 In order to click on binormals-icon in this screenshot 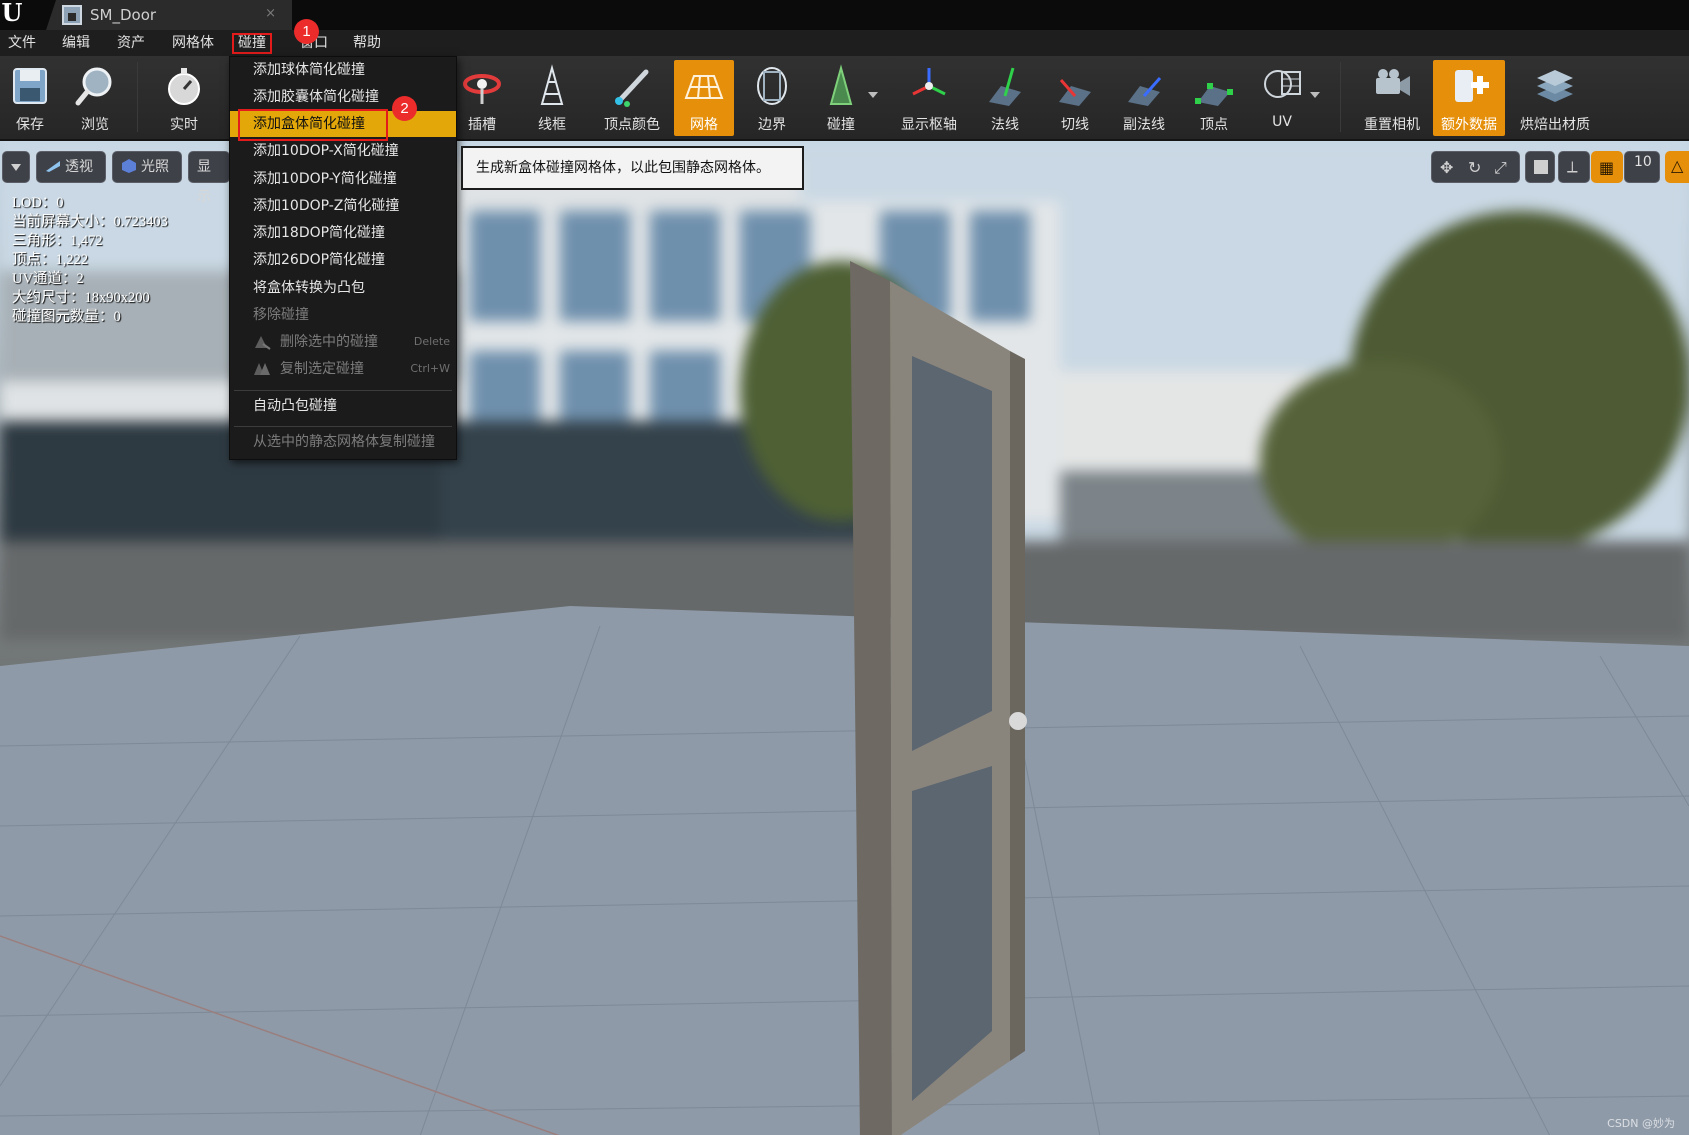, I will do `click(1145, 91)`.